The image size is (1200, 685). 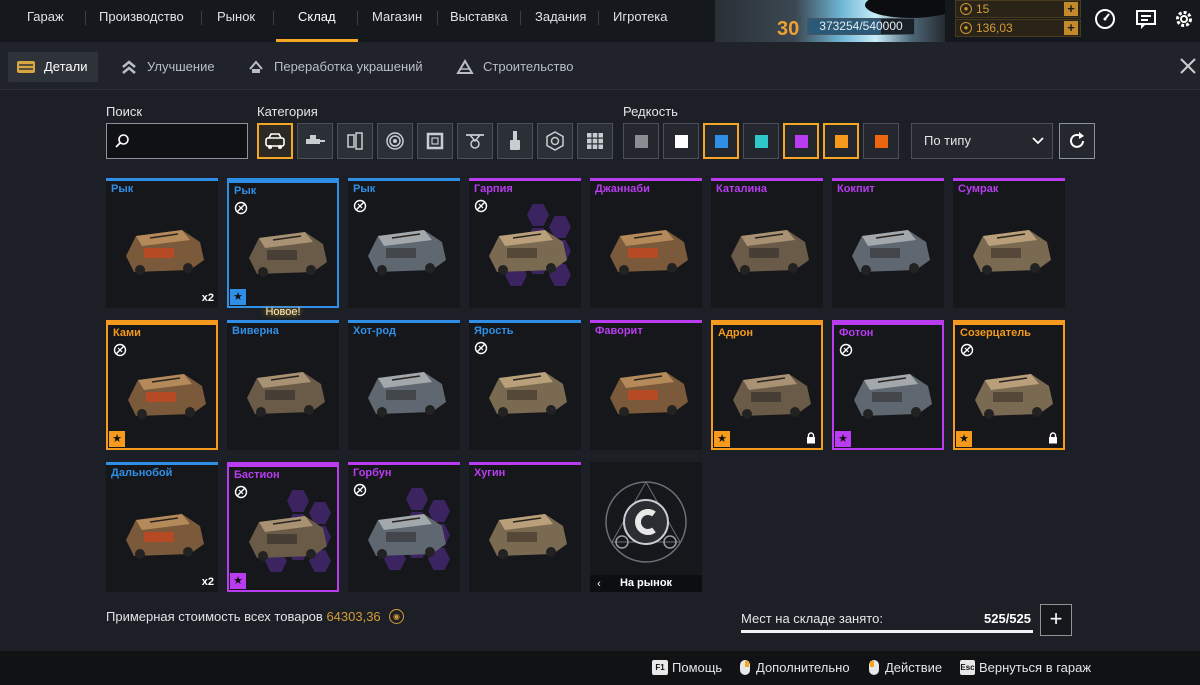 I want to click on category-hardware, so click(x=355, y=141).